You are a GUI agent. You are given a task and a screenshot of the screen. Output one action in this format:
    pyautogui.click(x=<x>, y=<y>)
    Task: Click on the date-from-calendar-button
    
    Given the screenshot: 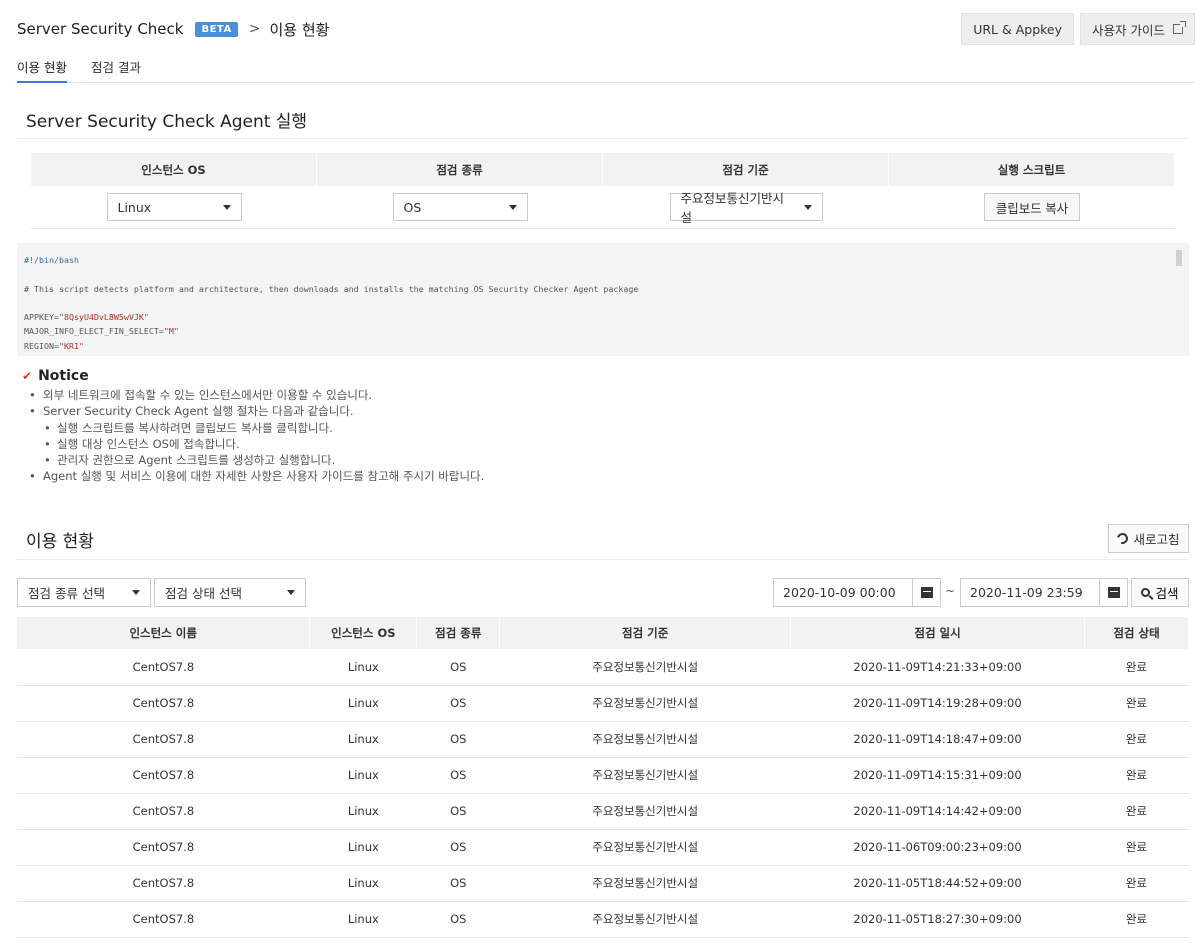 What is the action you would take?
    pyautogui.click(x=926, y=592)
    